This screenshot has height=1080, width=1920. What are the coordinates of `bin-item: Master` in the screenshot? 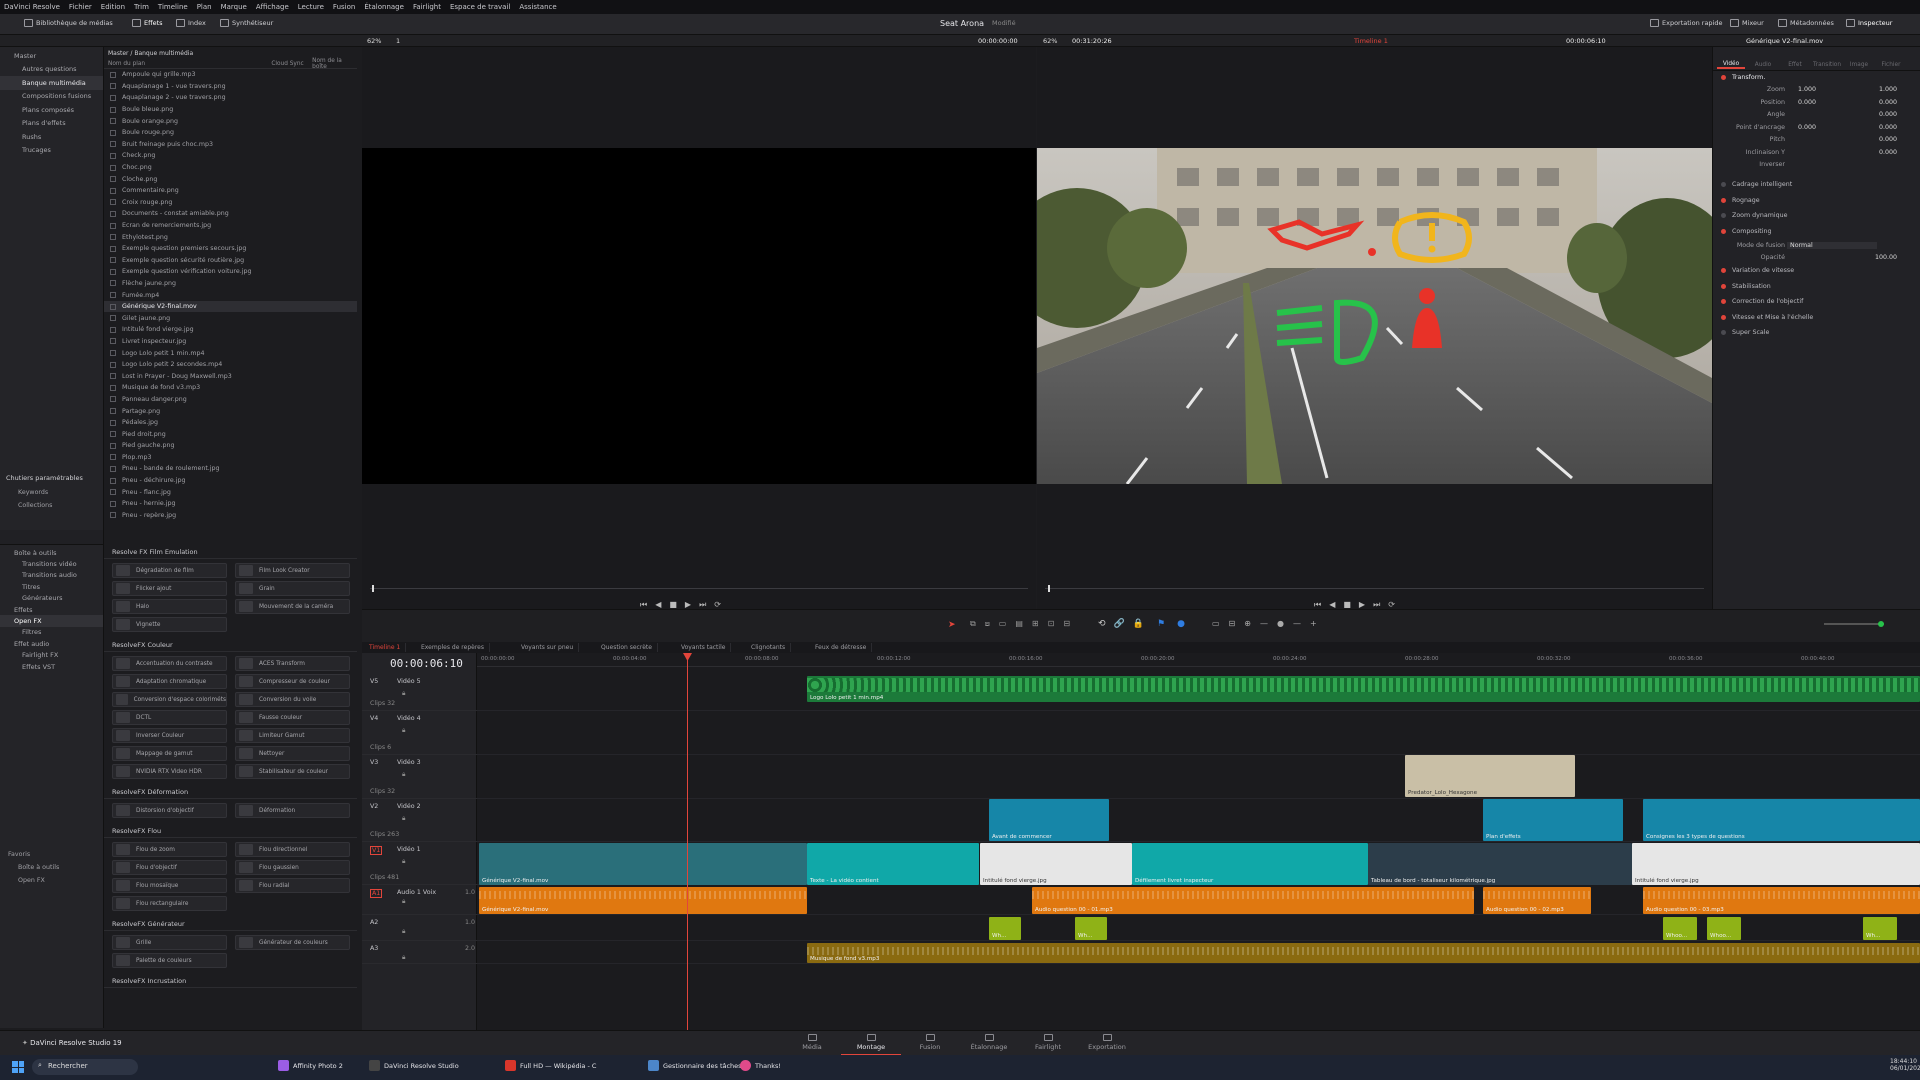 It's located at (51, 56).